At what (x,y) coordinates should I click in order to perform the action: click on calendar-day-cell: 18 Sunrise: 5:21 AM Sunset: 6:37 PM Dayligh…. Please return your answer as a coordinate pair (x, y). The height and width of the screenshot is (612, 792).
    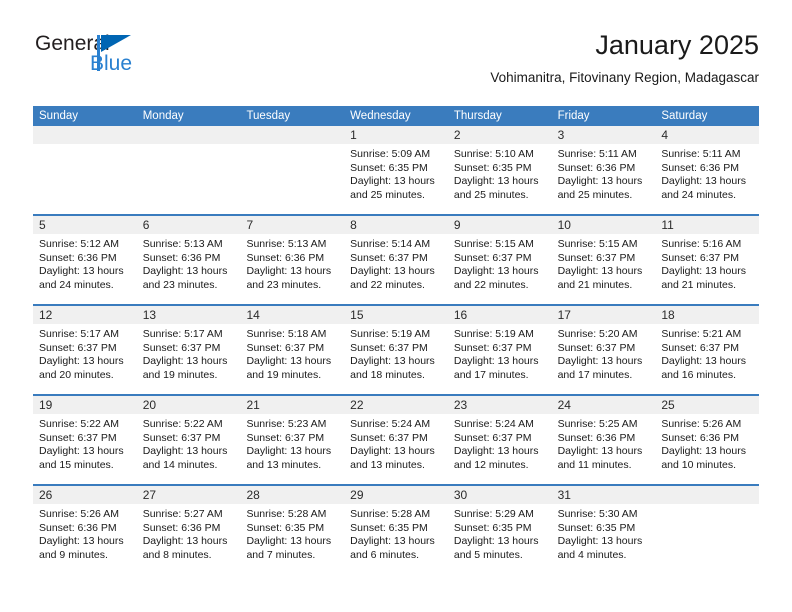
    Looking at the image, I should click on (707, 350).